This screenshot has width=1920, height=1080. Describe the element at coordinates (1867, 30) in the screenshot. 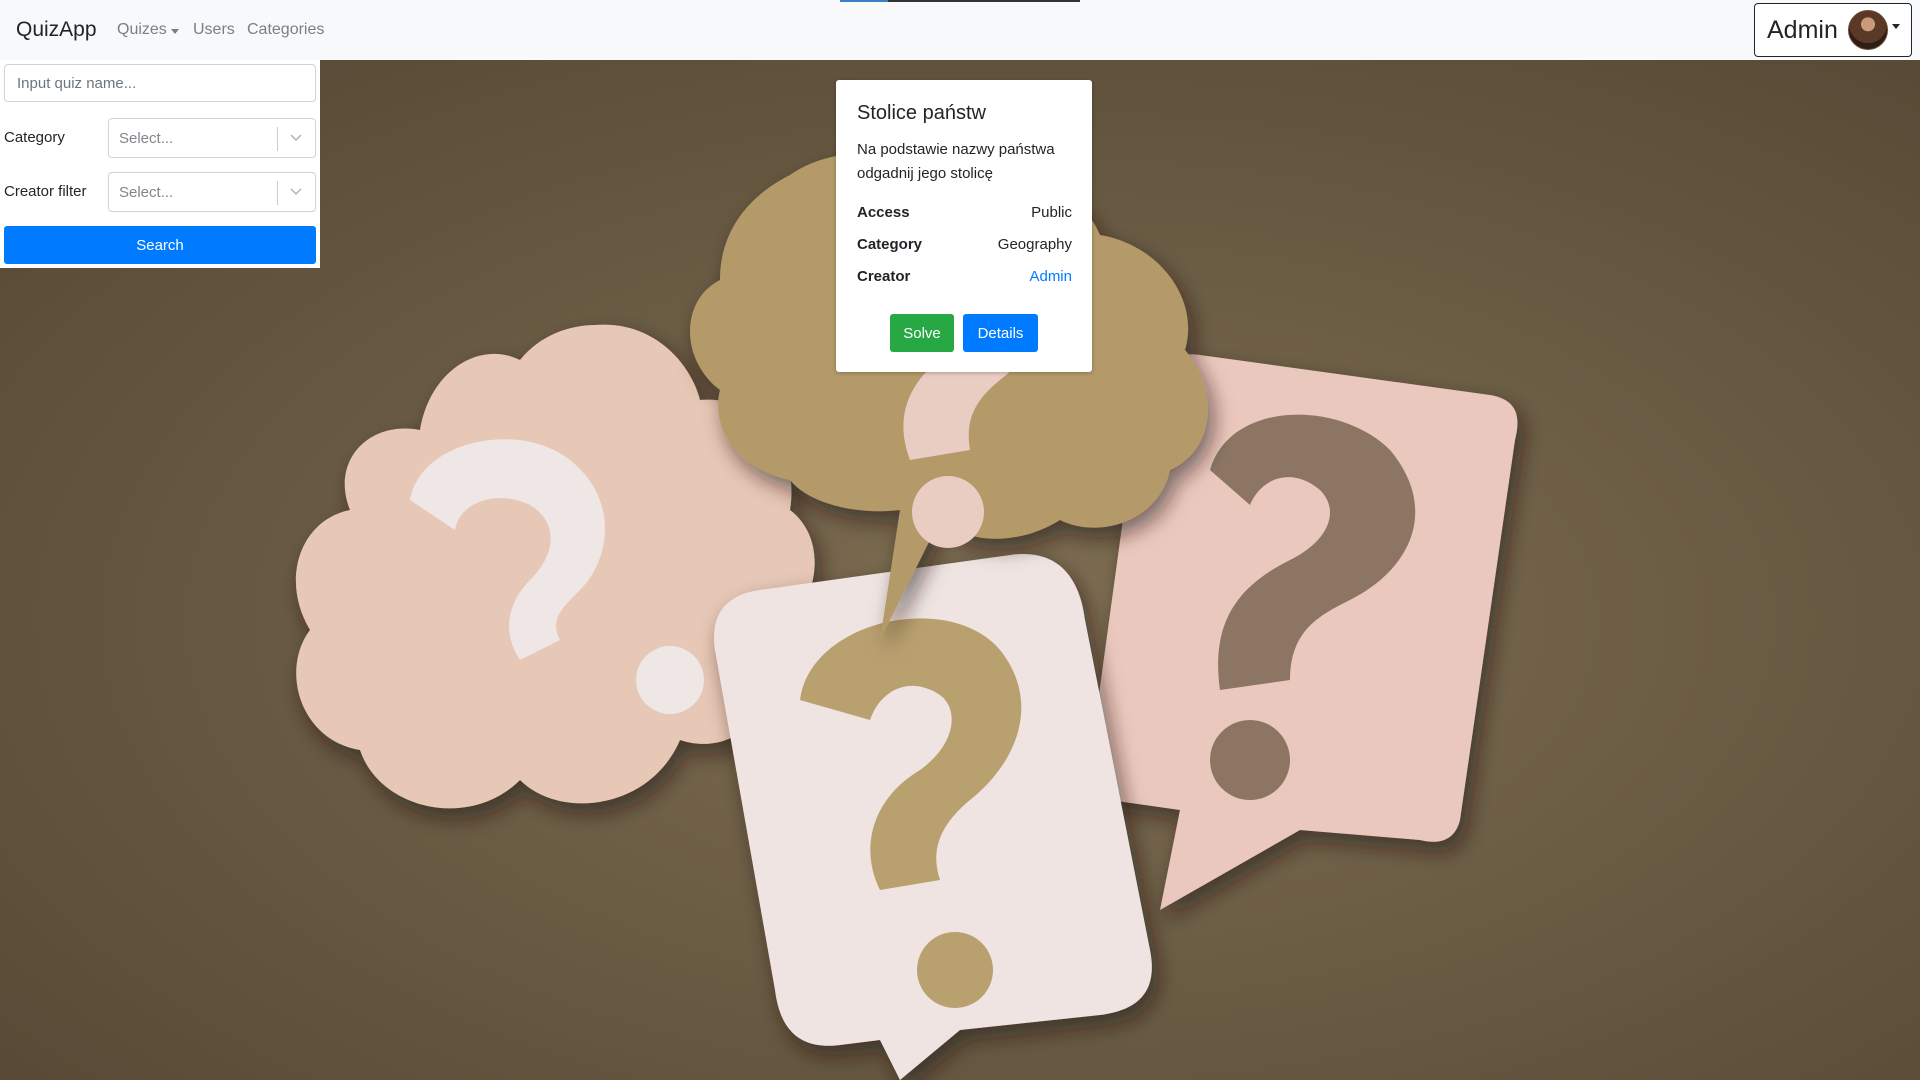

I see `avatar` at that location.